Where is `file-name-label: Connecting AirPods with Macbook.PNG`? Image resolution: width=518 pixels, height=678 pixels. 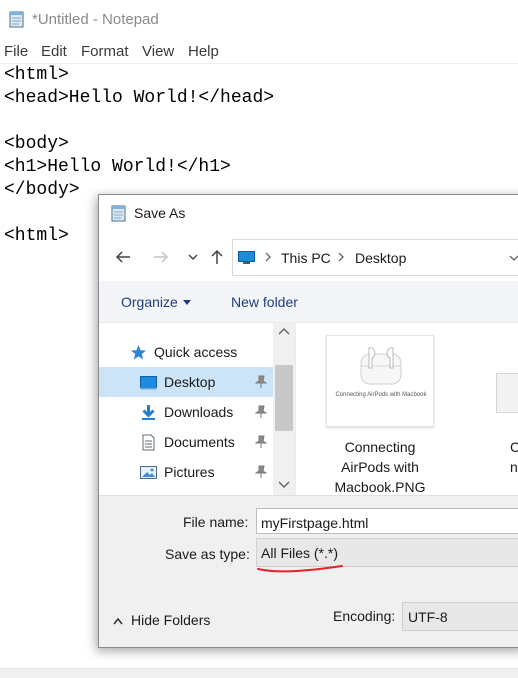
file-name-label: Connecting AirPods with Macbook.PNG is located at coordinates (380, 467).